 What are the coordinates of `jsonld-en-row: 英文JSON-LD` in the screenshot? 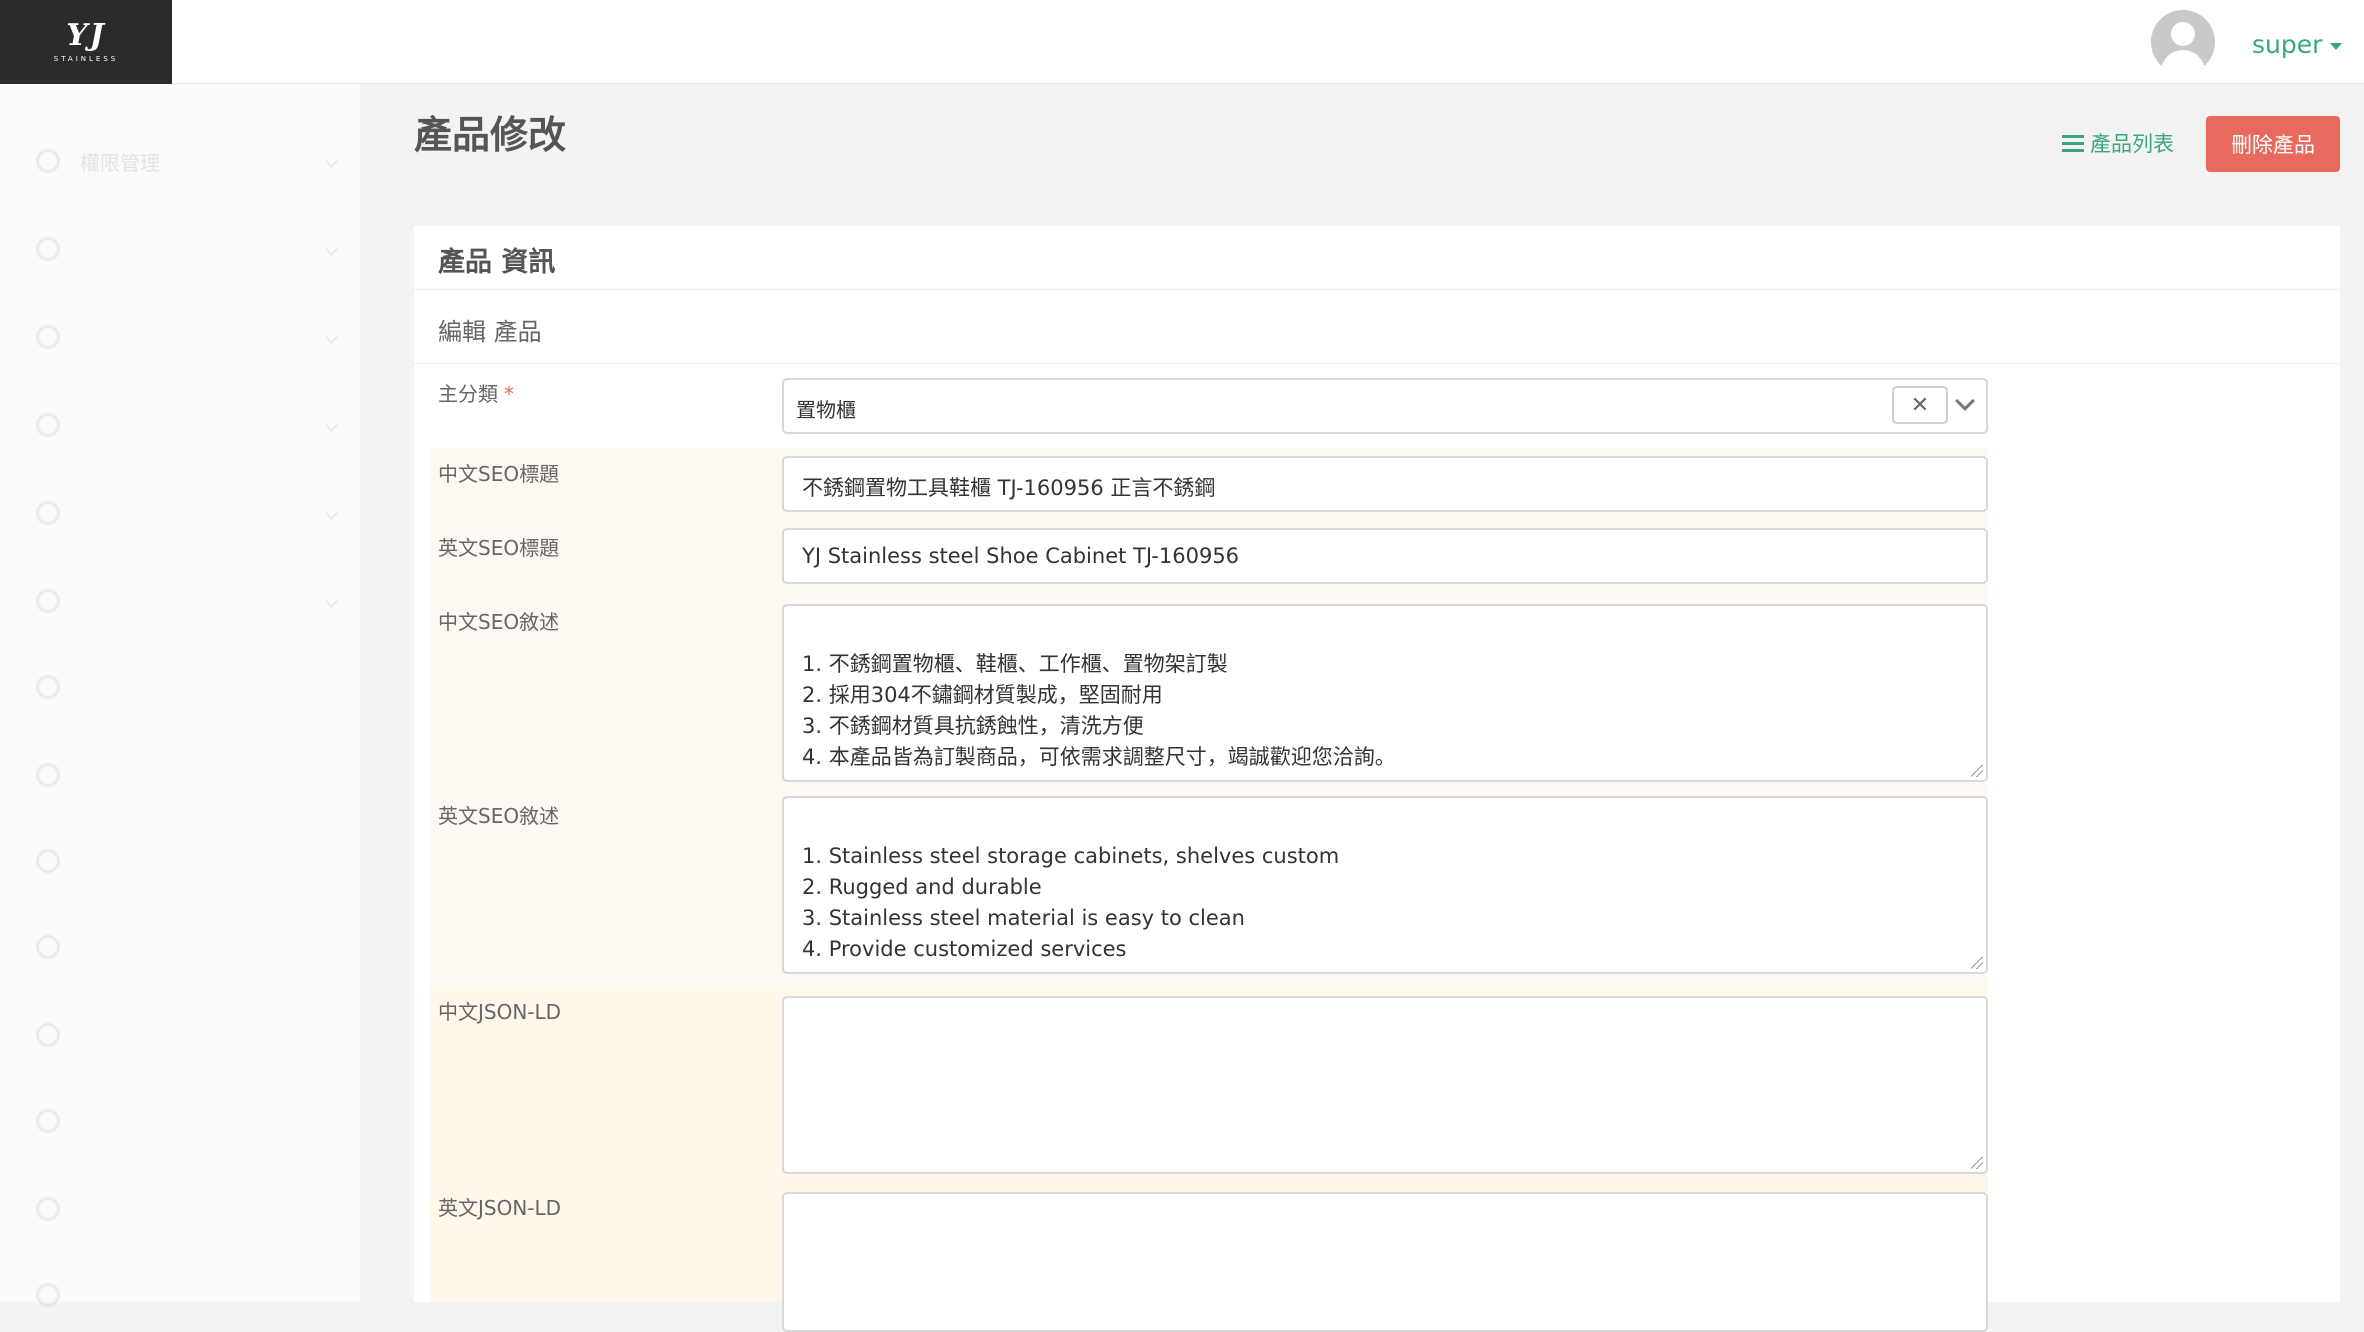 It's located at (1209, 1258).